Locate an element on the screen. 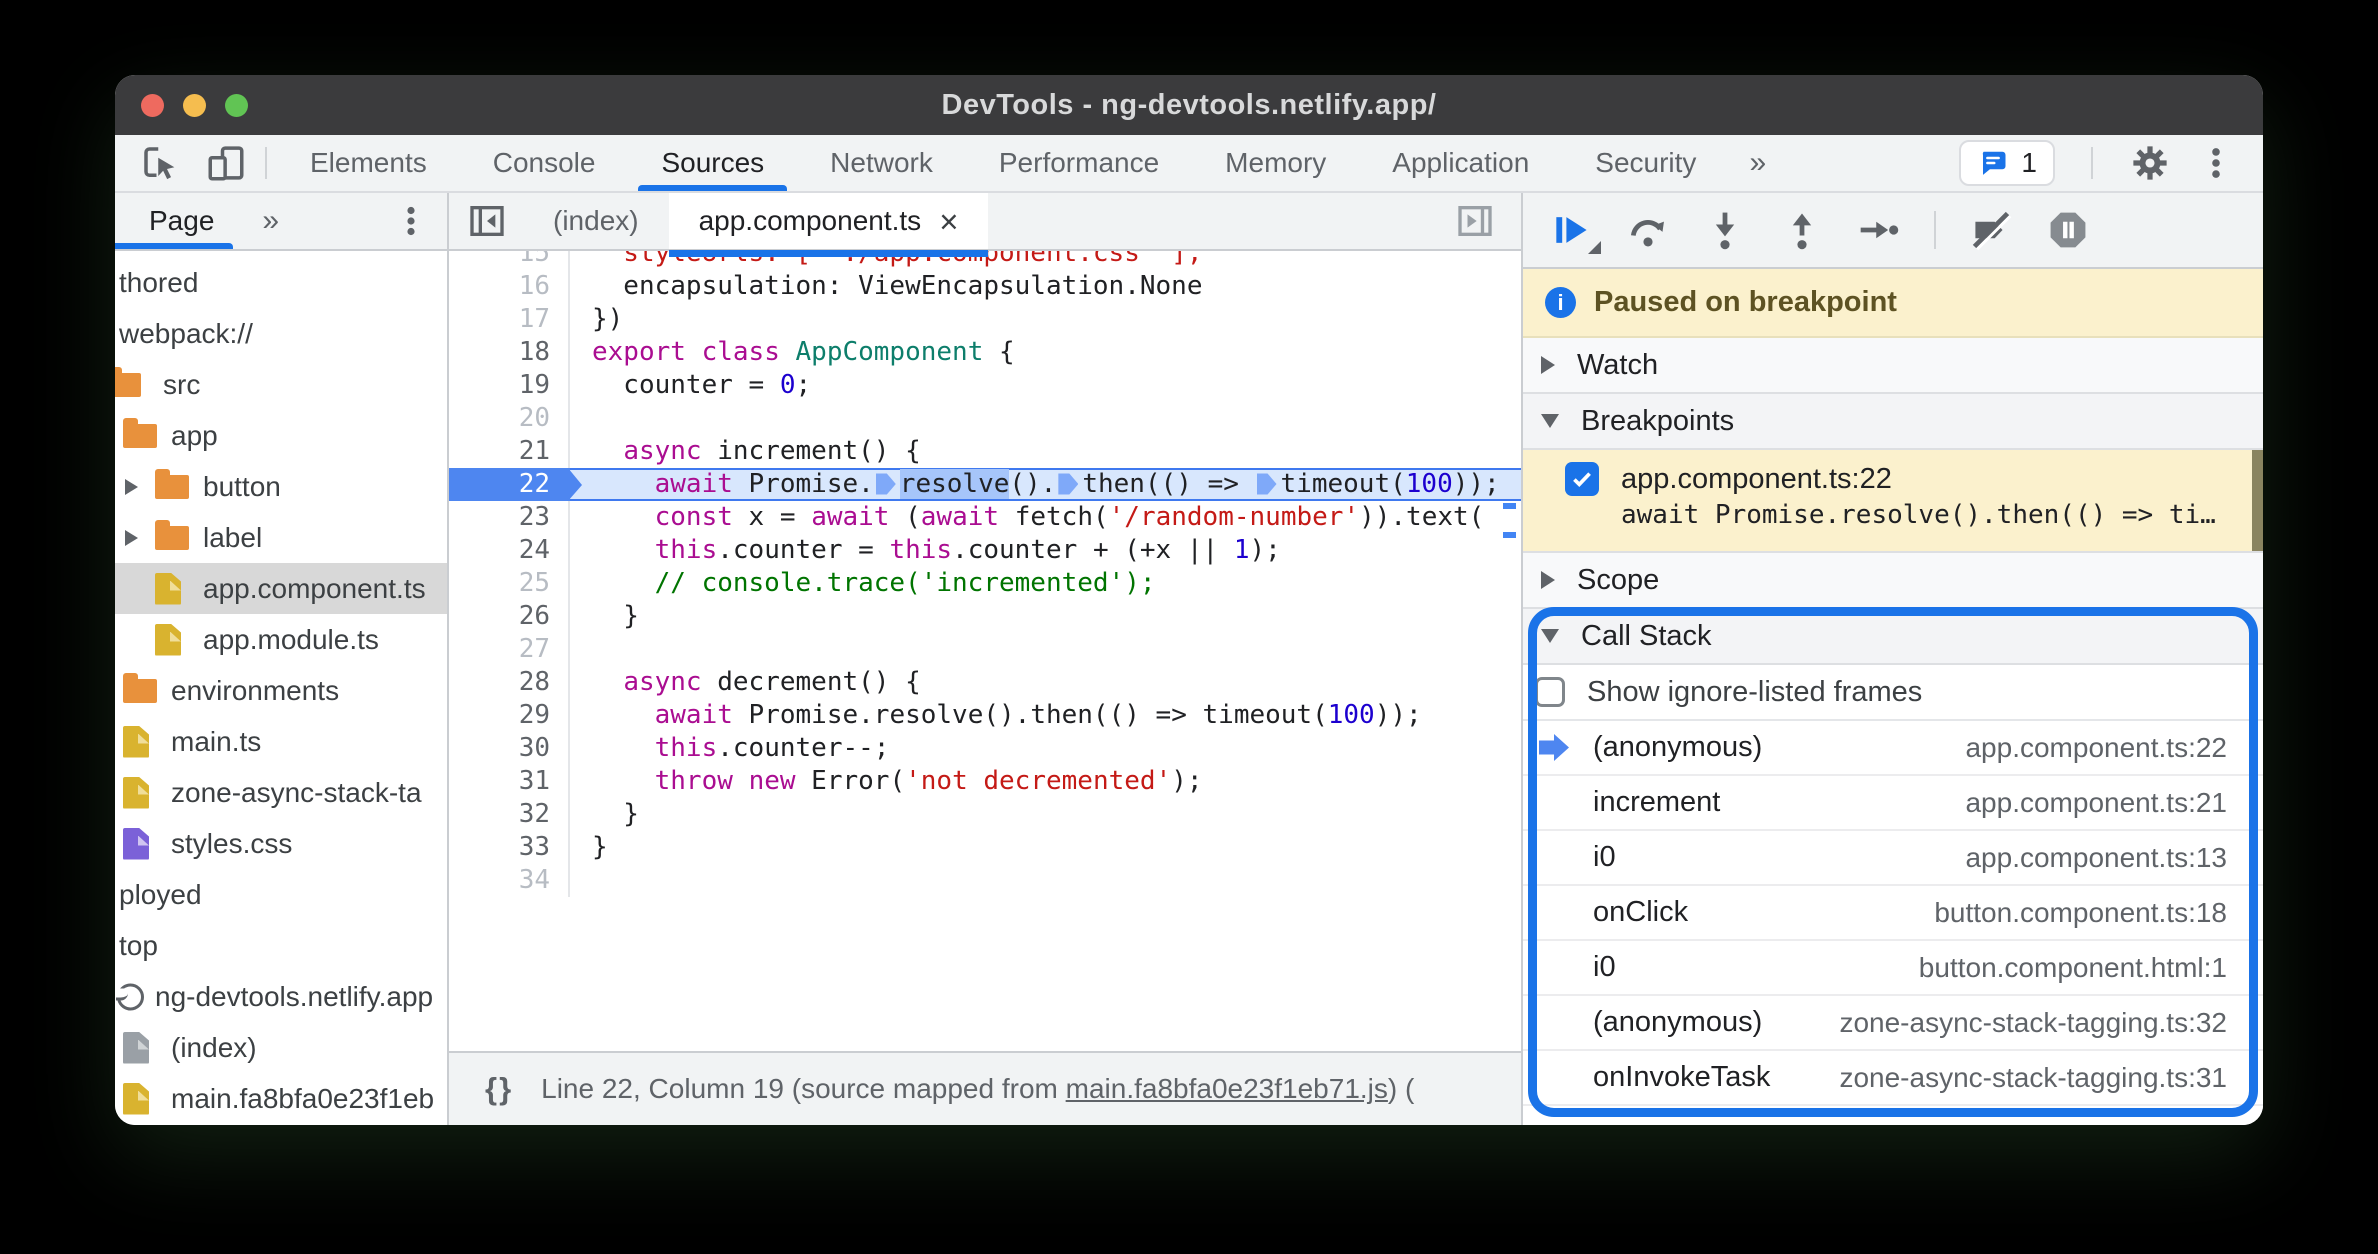 This screenshot has height=1254, width=2378. tree-item-main.ts: main.ts is located at coordinates (281, 741).